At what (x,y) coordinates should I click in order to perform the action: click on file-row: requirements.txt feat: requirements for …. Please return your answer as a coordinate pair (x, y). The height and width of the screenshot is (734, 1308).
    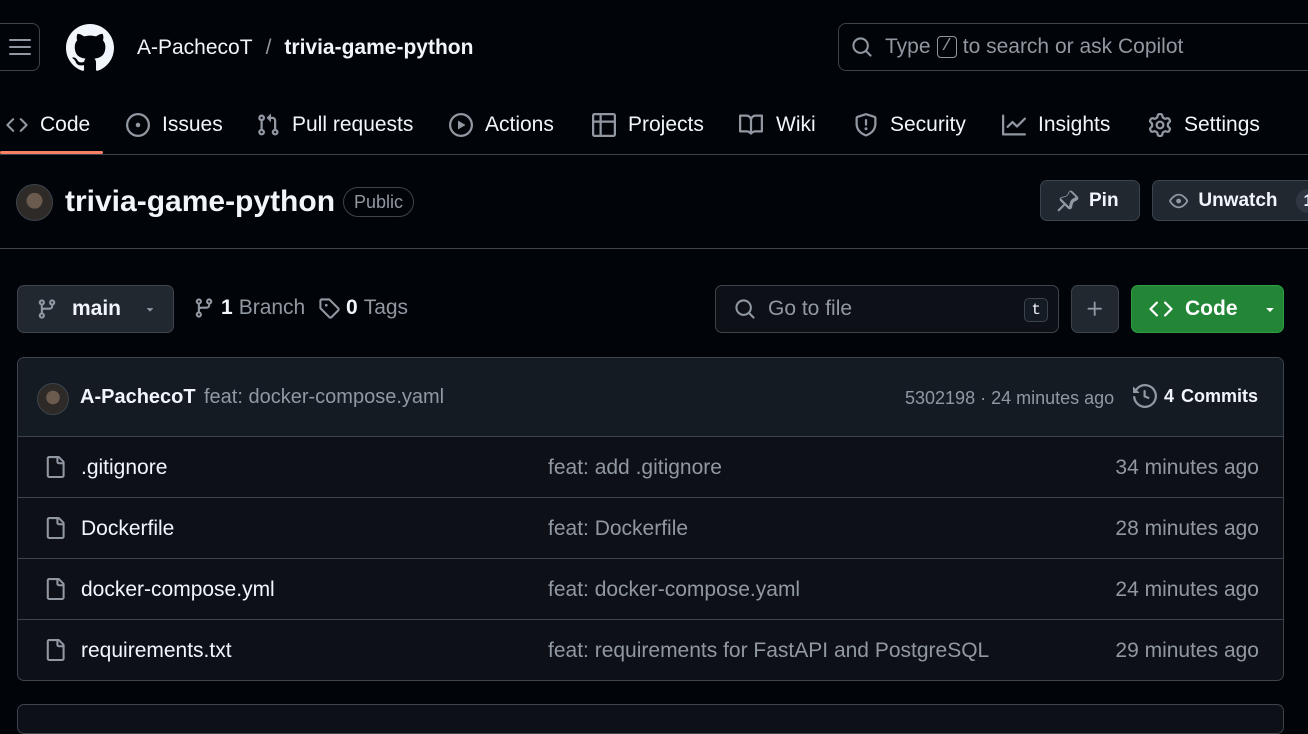
    Looking at the image, I should click on (650, 650).